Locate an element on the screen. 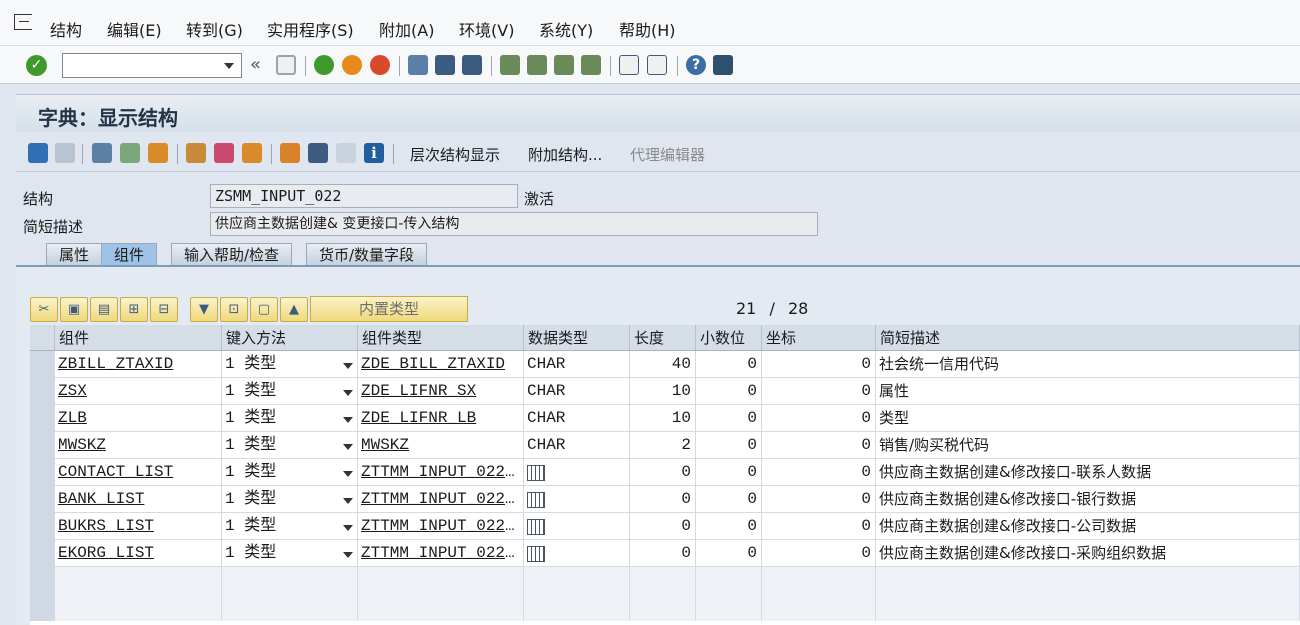 The height and width of the screenshot is (625, 1300). cell-comp-type: ZDE_BILL_ZTAXID is located at coordinates (441, 364).